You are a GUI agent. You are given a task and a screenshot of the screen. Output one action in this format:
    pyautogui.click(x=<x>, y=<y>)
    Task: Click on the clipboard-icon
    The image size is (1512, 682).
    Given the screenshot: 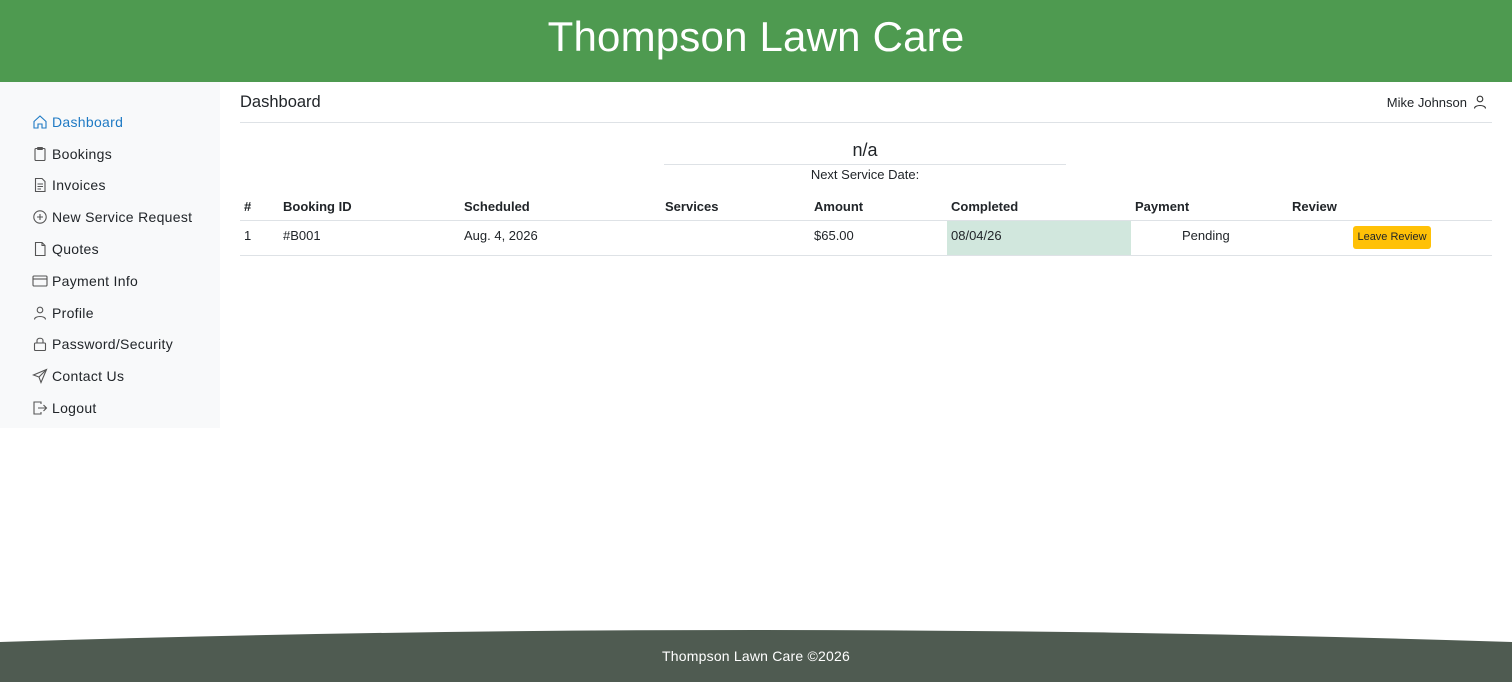 What is the action you would take?
    pyautogui.click(x=40, y=154)
    